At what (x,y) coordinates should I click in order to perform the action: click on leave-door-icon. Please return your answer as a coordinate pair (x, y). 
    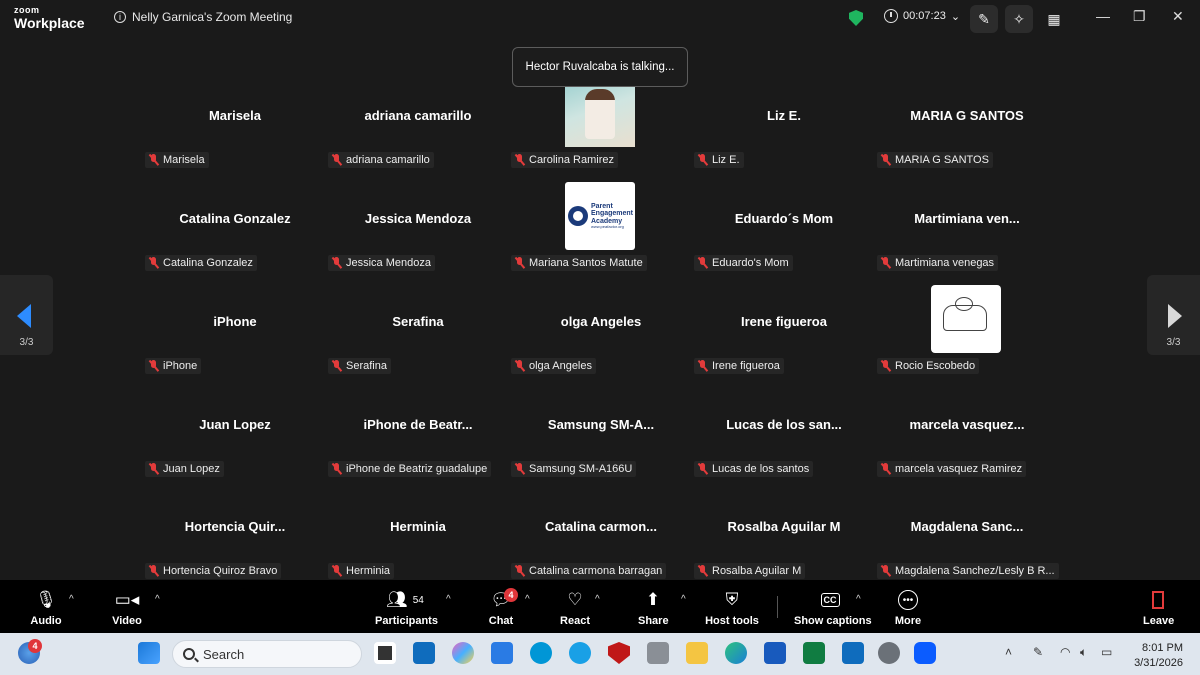
    Looking at the image, I should click on (1158, 600).